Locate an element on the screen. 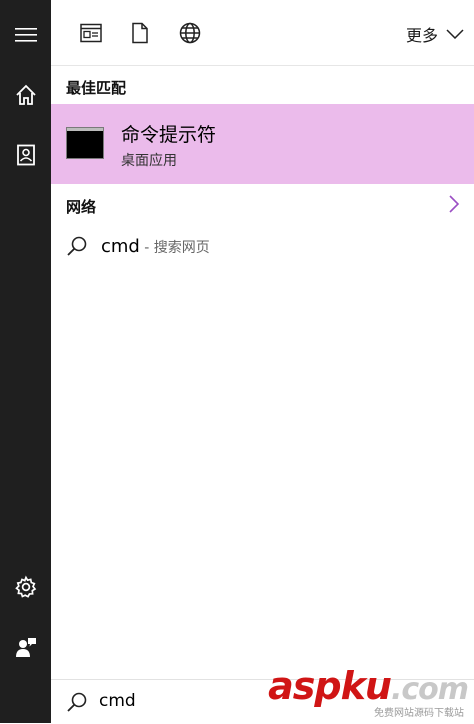 The width and height of the screenshot is (474, 724). apps-filter-button is located at coordinates (91, 33).